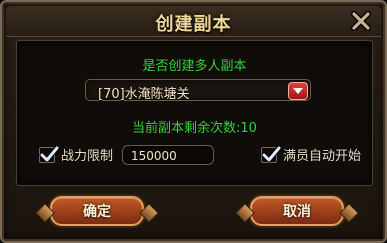 The height and width of the screenshot is (243, 387). I want to click on auto-start-checkbox, so click(271, 154).